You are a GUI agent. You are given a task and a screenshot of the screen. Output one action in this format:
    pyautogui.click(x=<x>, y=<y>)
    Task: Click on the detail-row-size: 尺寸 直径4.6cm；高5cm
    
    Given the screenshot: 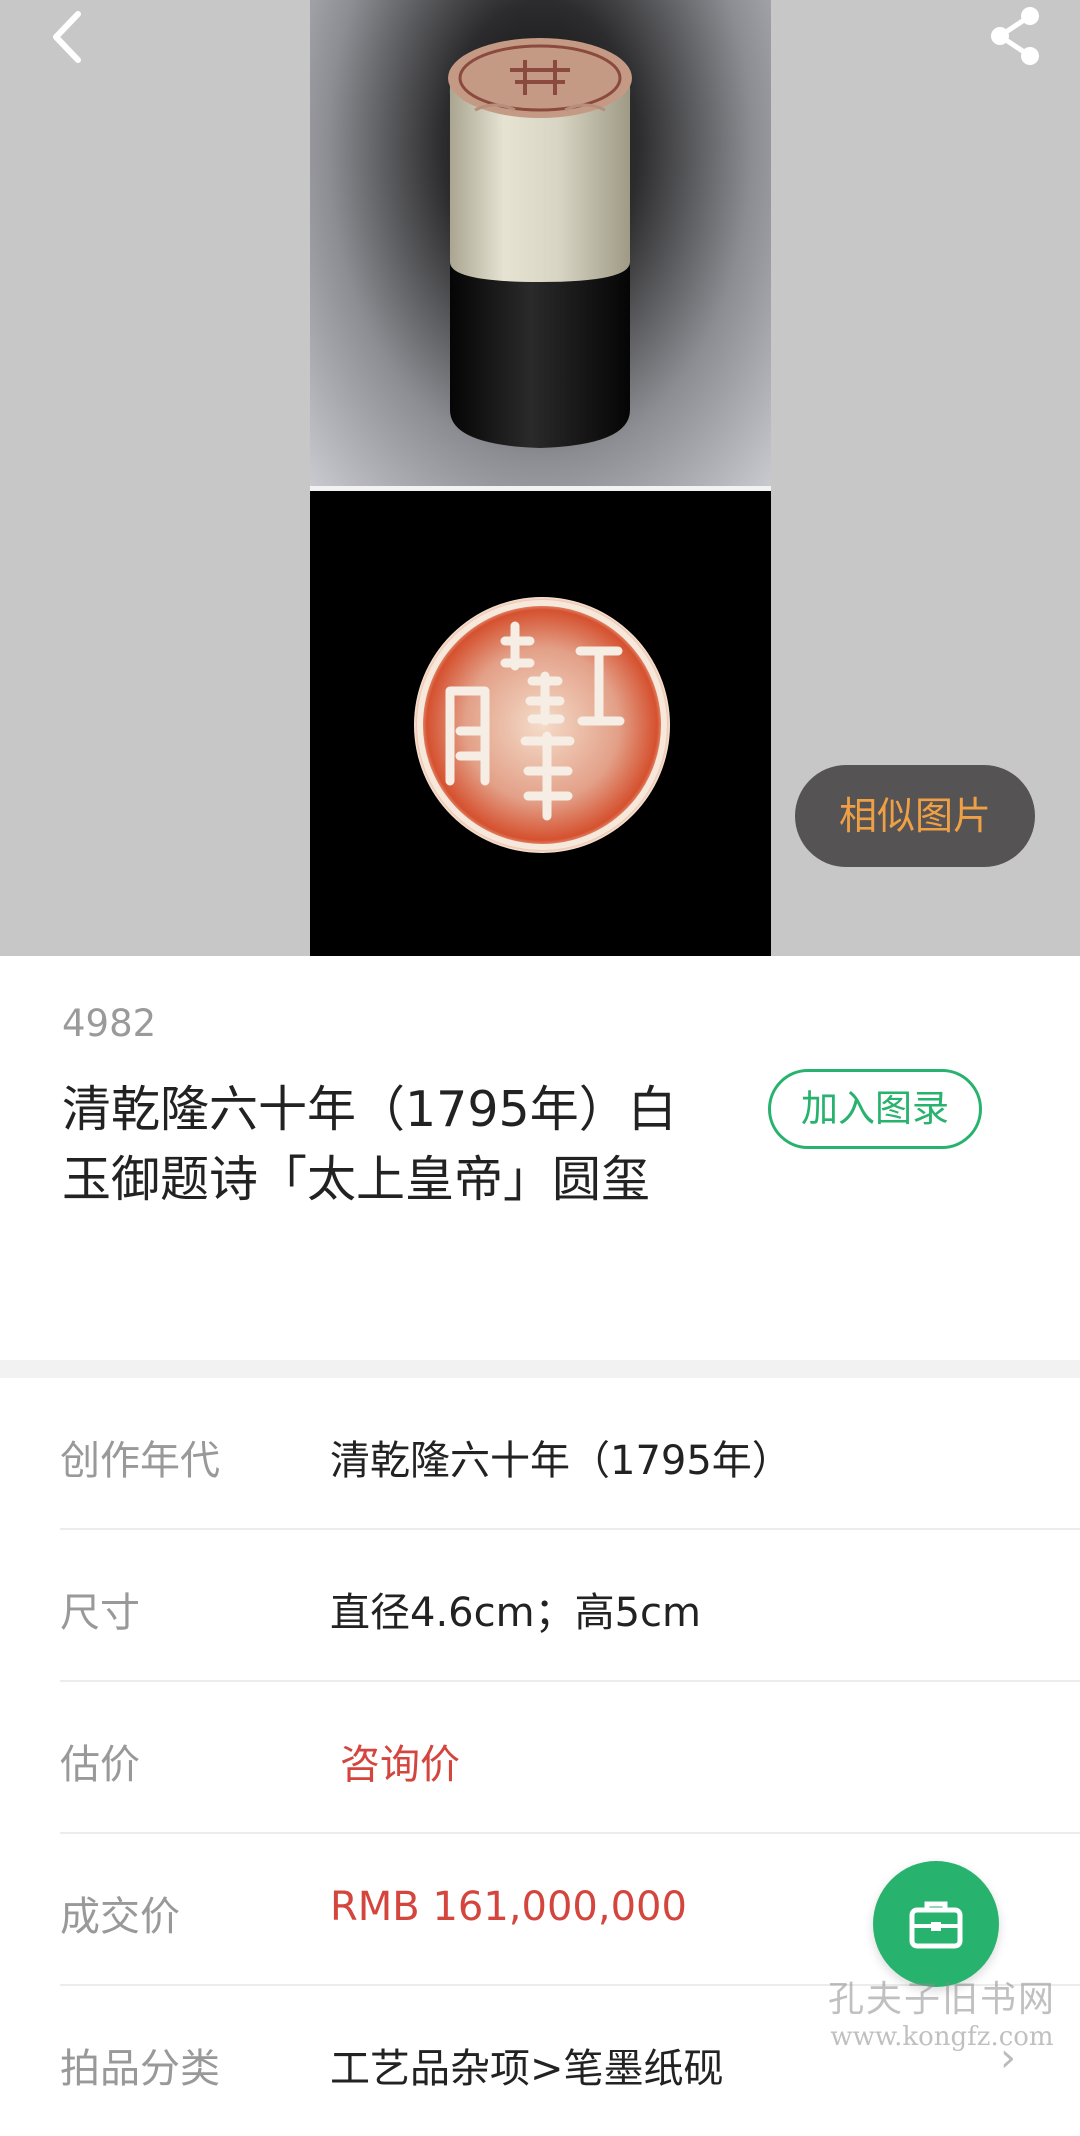 What is the action you would take?
    pyautogui.click(x=570, y=1606)
    